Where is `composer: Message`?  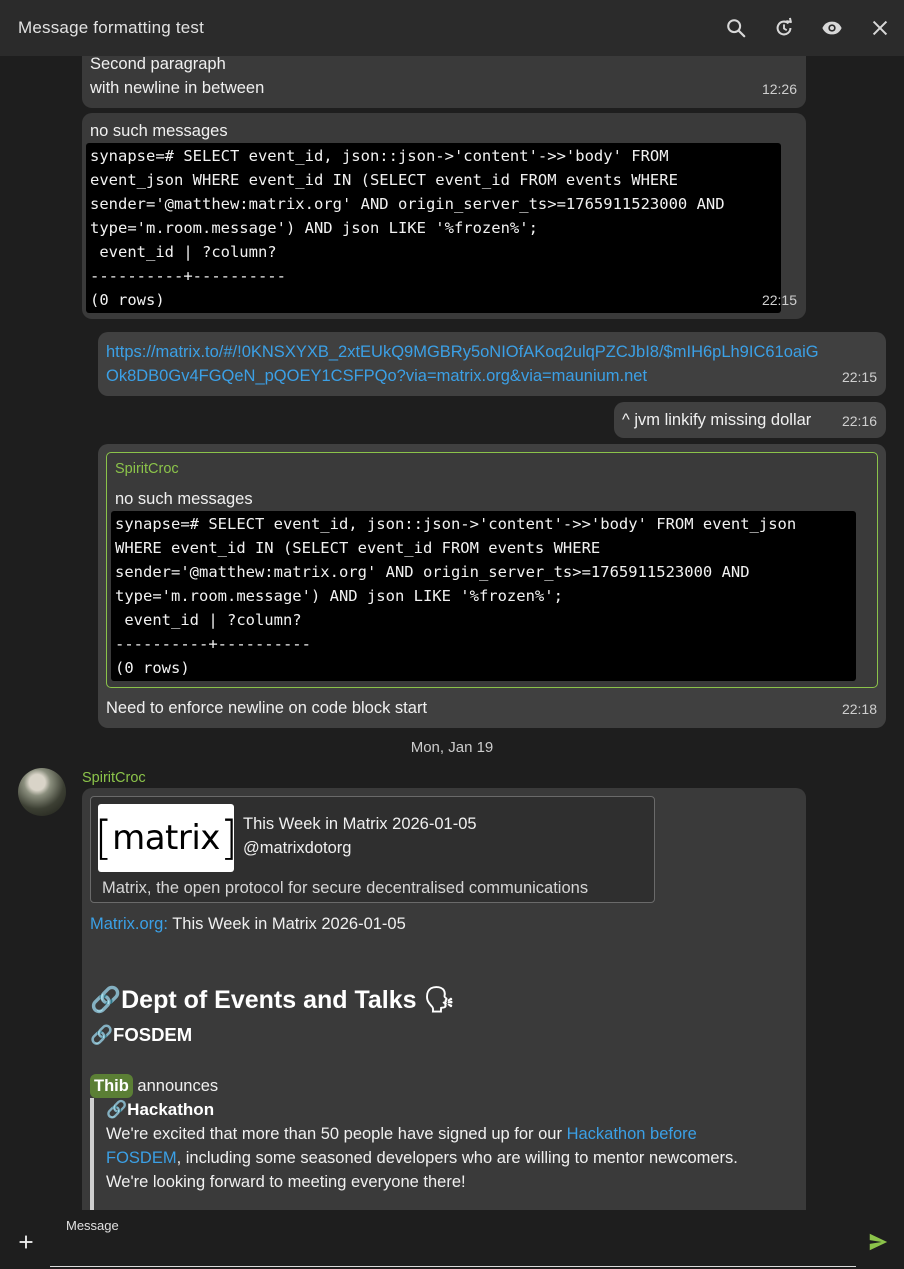
composer: Message is located at coordinates (452, 1239).